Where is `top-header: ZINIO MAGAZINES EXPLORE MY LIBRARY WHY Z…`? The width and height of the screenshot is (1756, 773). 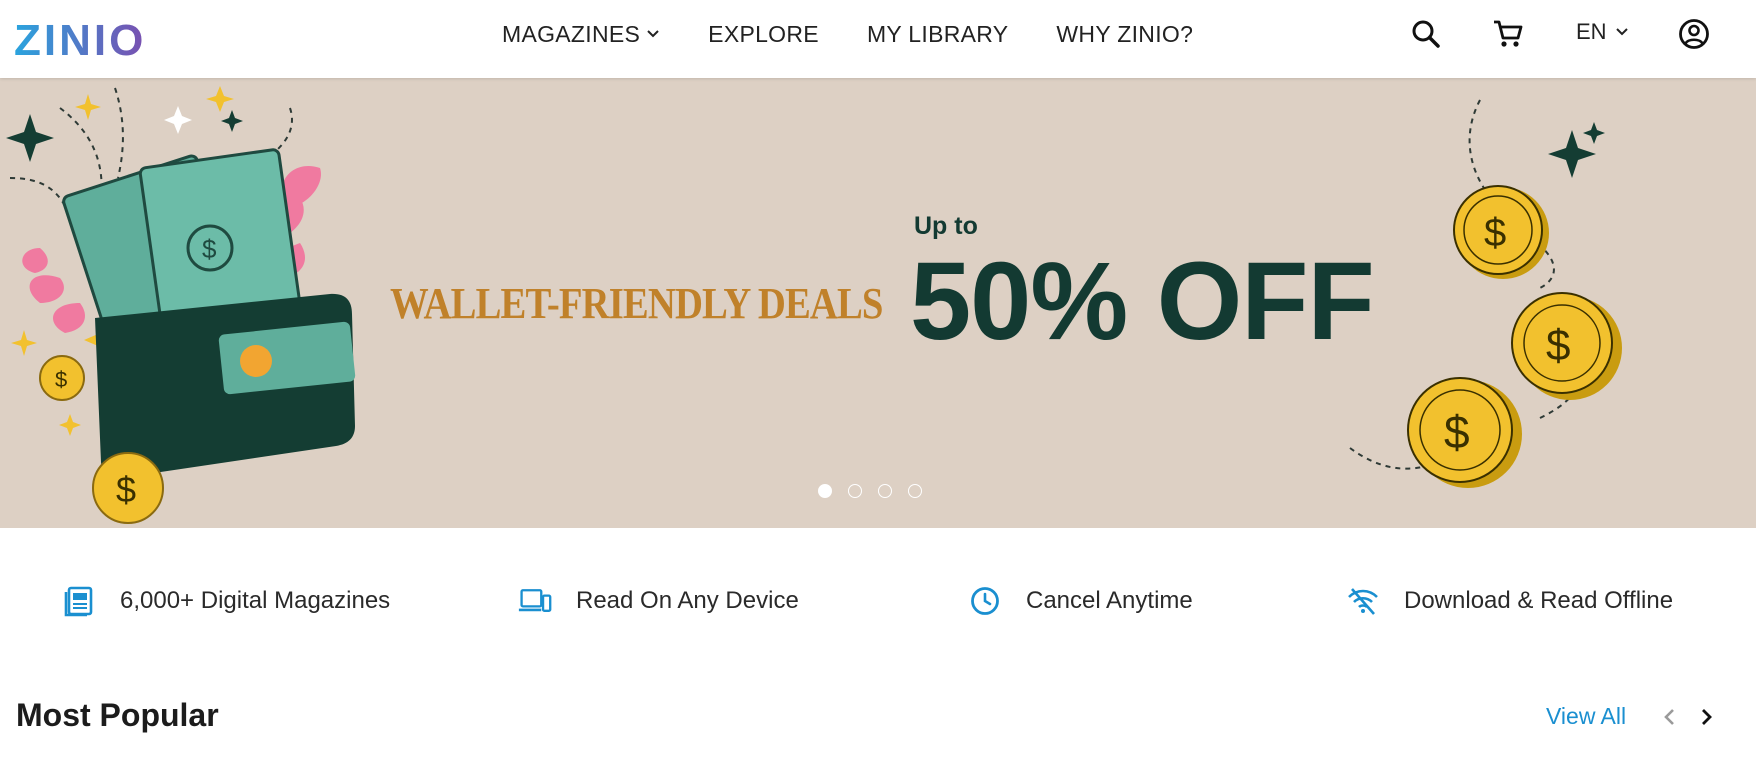 top-header: ZINIO MAGAZINES EXPLORE MY LIBRARY WHY Z… is located at coordinates (878, 39).